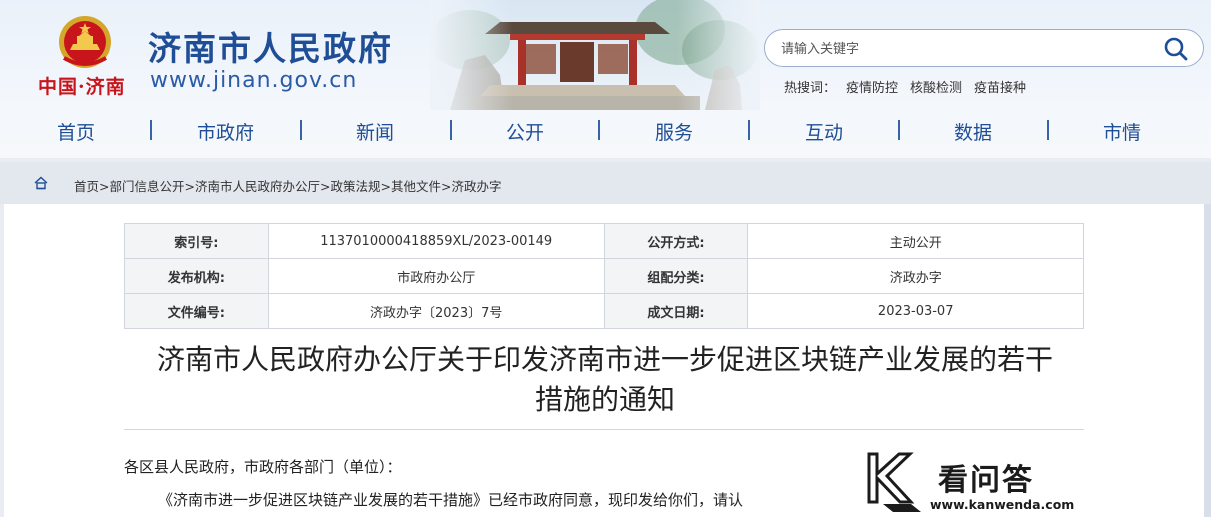 This screenshot has width=1211, height=517. I want to click on nav-item-data: 数据, so click(973, 131).